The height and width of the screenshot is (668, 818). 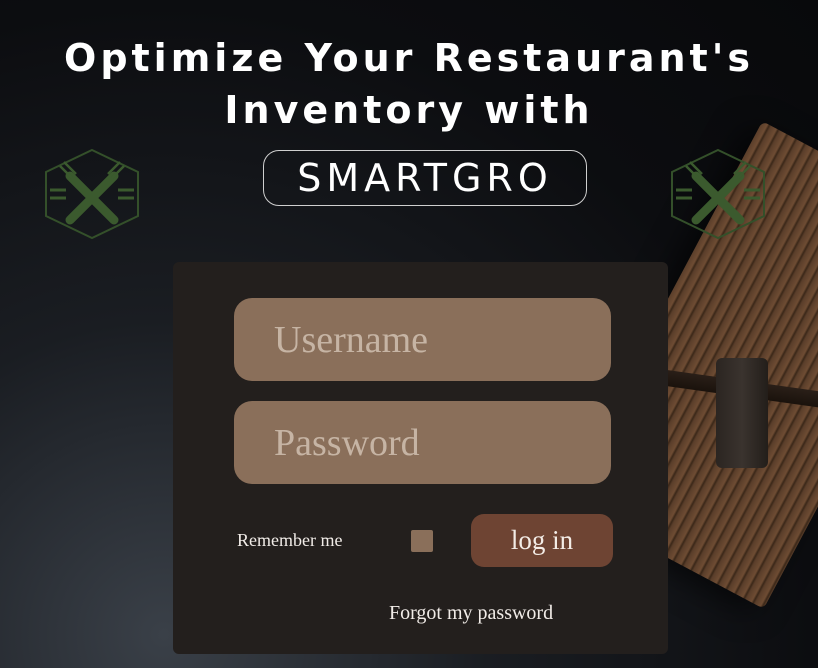 I want to click on chopstick-rest-decor, so click(x=742, y=413).